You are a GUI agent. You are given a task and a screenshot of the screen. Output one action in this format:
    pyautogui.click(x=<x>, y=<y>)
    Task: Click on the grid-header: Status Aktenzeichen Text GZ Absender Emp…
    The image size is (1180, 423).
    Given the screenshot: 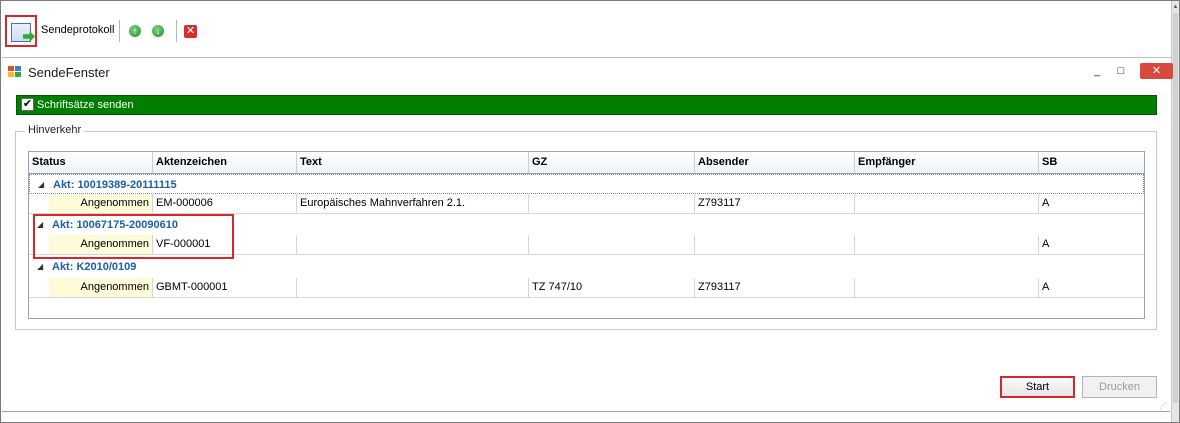 What is the action you would take?
    pyautogui.click(x=586, y=163)
    